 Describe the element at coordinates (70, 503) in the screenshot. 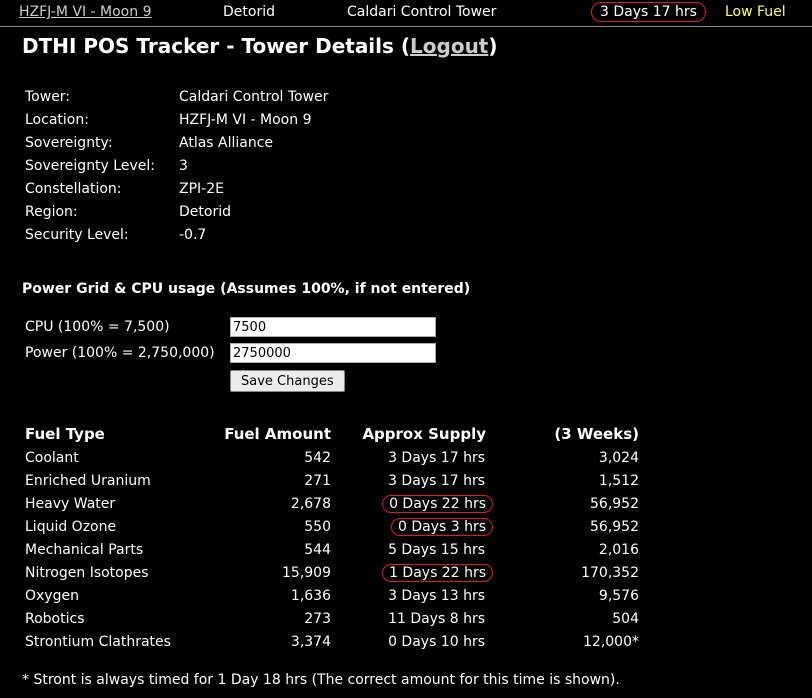

I see `fuel-type: Heavy Water` at that location.